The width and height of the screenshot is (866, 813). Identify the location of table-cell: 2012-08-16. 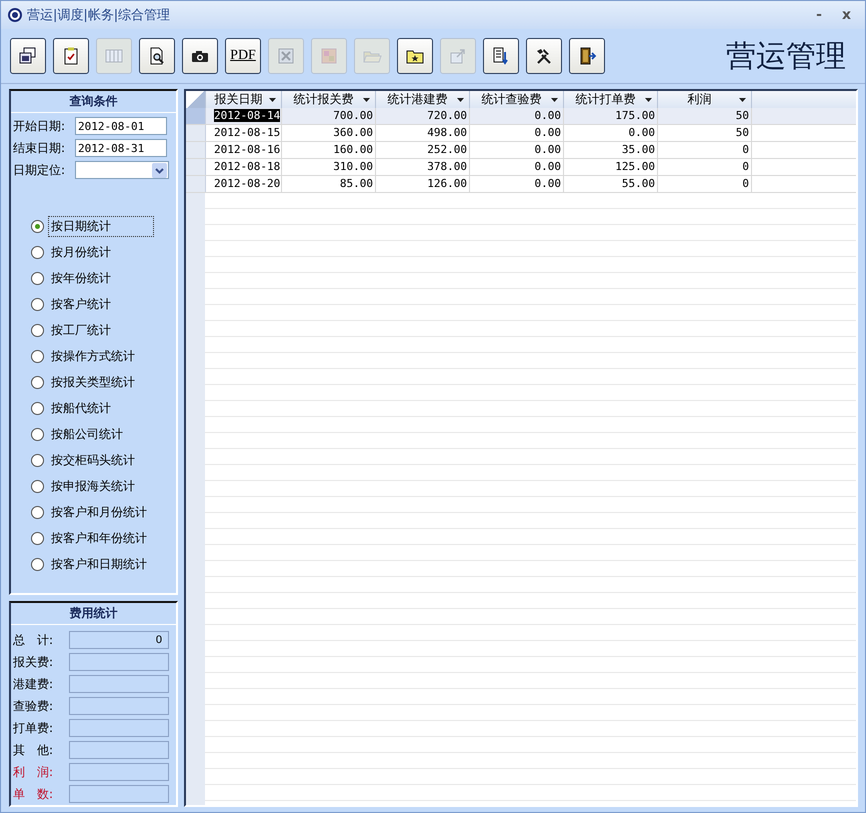
(244, 150).